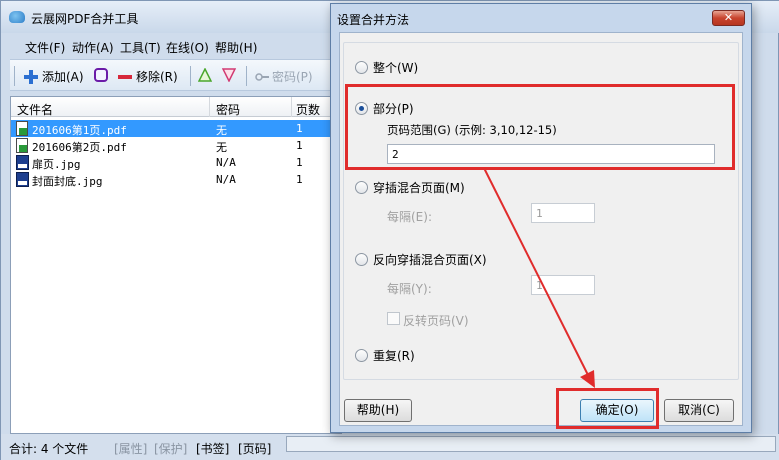 The height and width of the screenshot is (460, 779). What do you see at coordinates (63, 77) in the screenshot?
I see `add-label: 添加(A)` at bounding box center [63, 77].